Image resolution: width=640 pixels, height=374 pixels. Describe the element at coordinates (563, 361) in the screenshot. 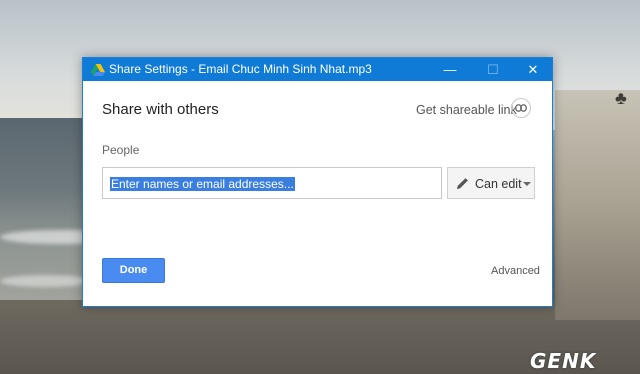

I see `watermark-logo: GENK` at that location.